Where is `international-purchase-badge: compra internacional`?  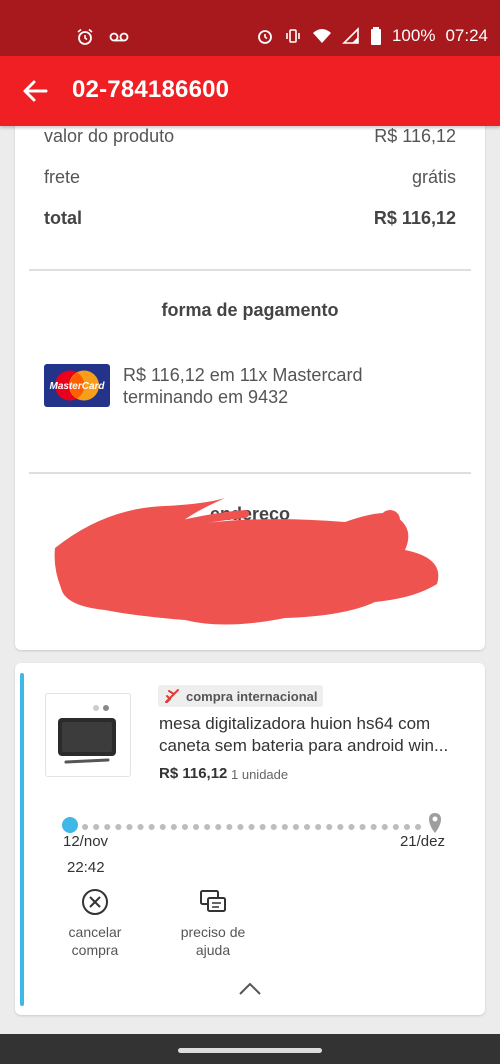
international-purchase-badge: compra internacional is located at coordinates (241, 696).